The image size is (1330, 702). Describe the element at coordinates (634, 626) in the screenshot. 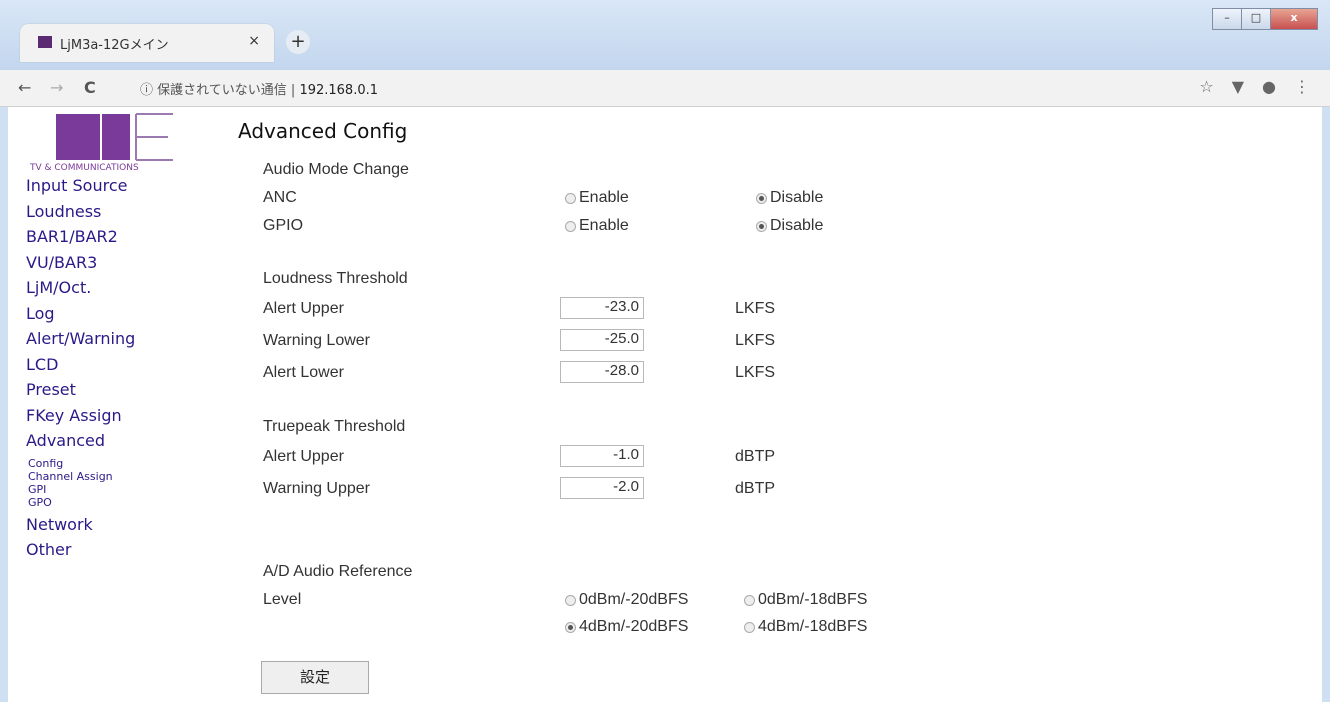

I see `ad-option-label: 4dBm/-20dBFS` at that location.